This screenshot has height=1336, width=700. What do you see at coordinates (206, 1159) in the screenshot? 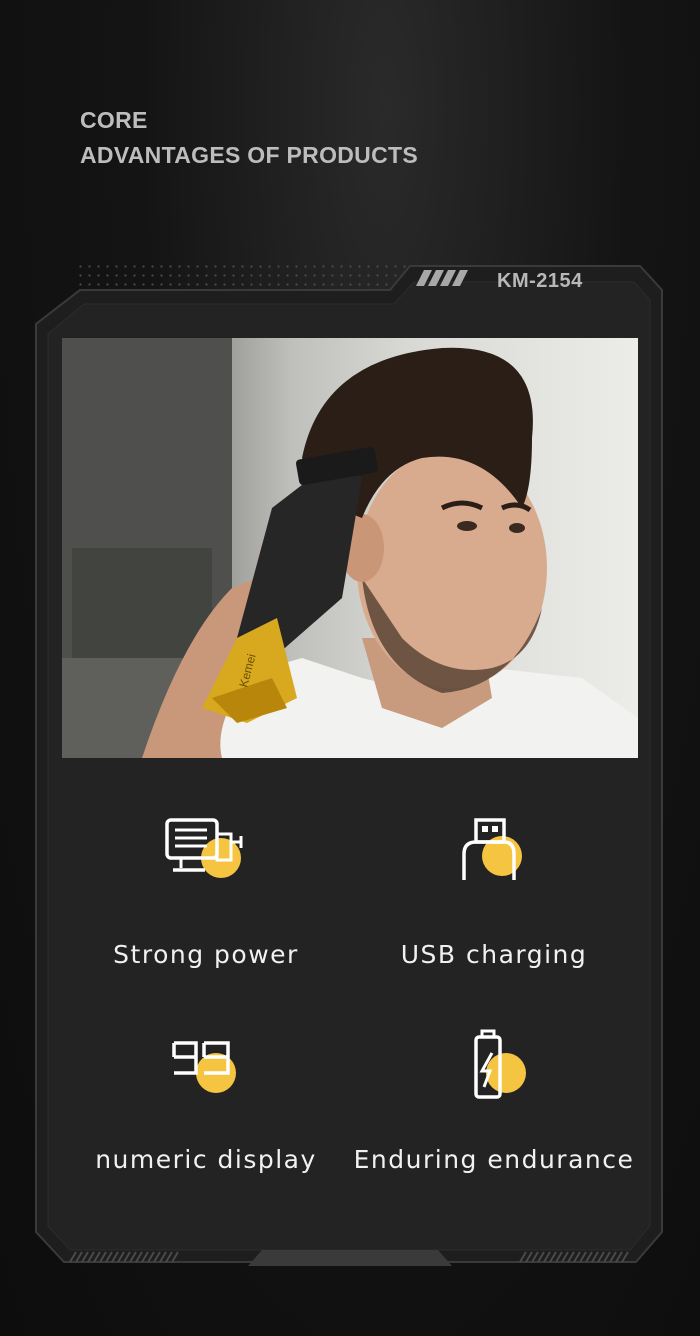
I see `feature-label: numeric display` at bounding box center [206, 1159].